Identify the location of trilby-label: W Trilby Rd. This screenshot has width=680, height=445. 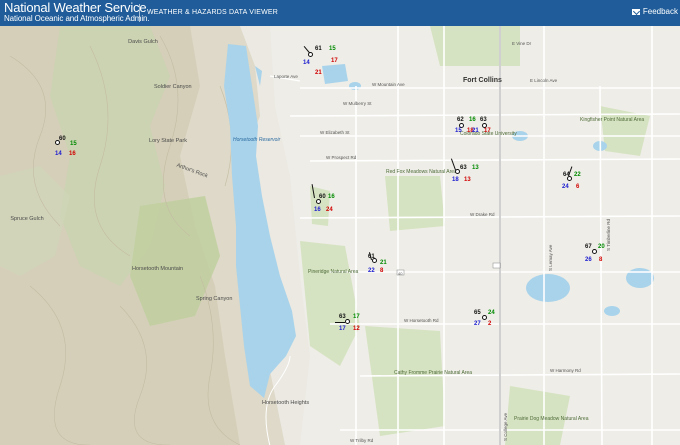
(362, 440).